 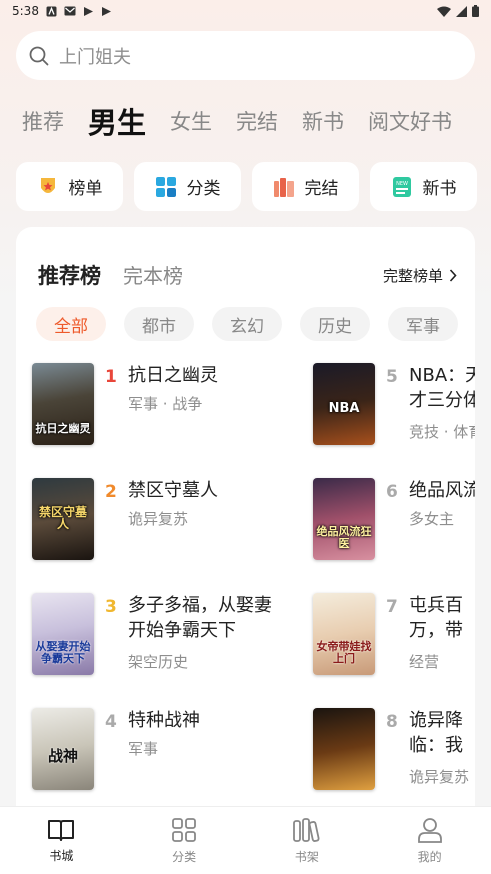 I want to click on nav-label: 书城, so click(x=61, y=855).